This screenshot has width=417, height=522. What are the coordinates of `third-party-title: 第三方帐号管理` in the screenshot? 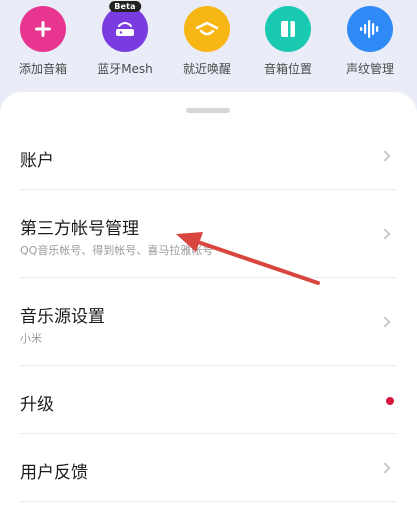 It's located at (79, 229).